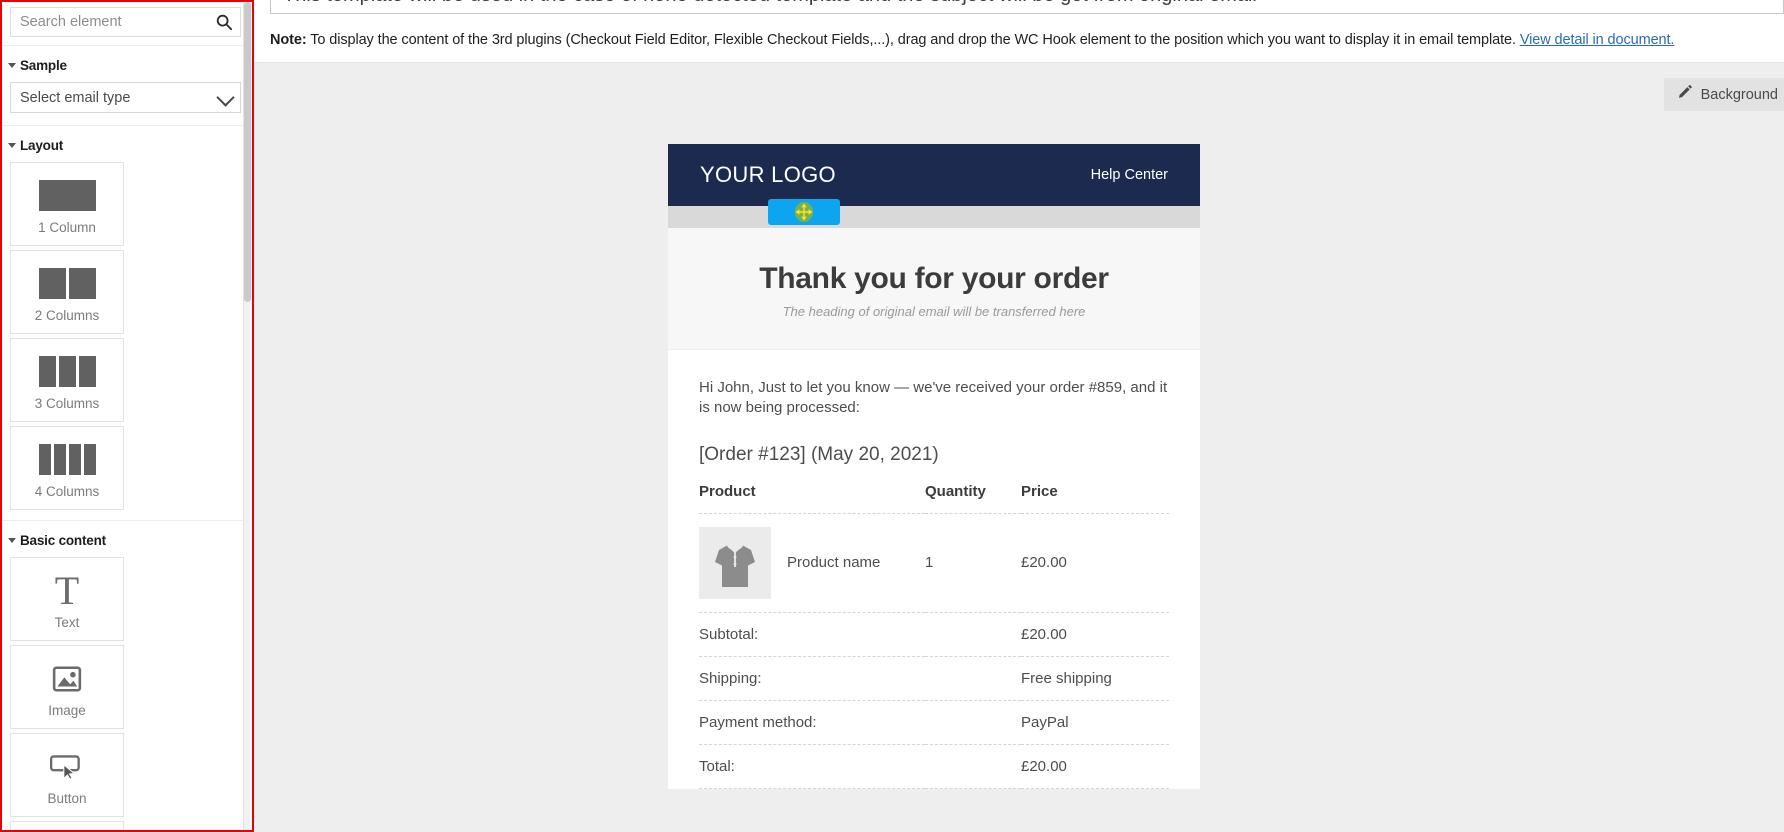 Image resolution: width=1784 pixels, height=832 pixels. I want to click on tile-label: Image, so click(67, 710).